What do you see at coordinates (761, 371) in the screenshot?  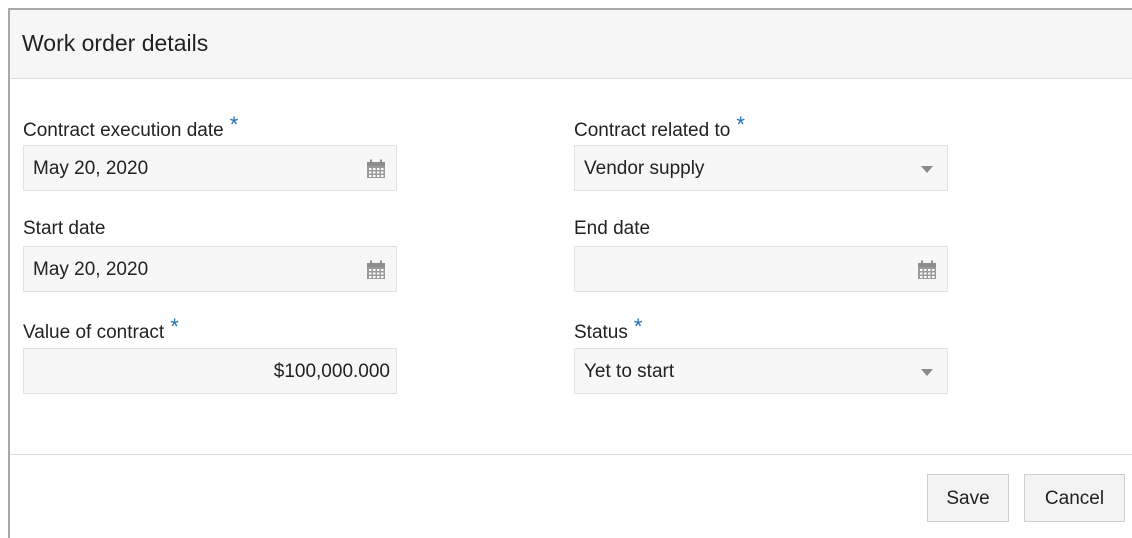 I see `status-select: Yet to start` at bounding box center [761, 371].